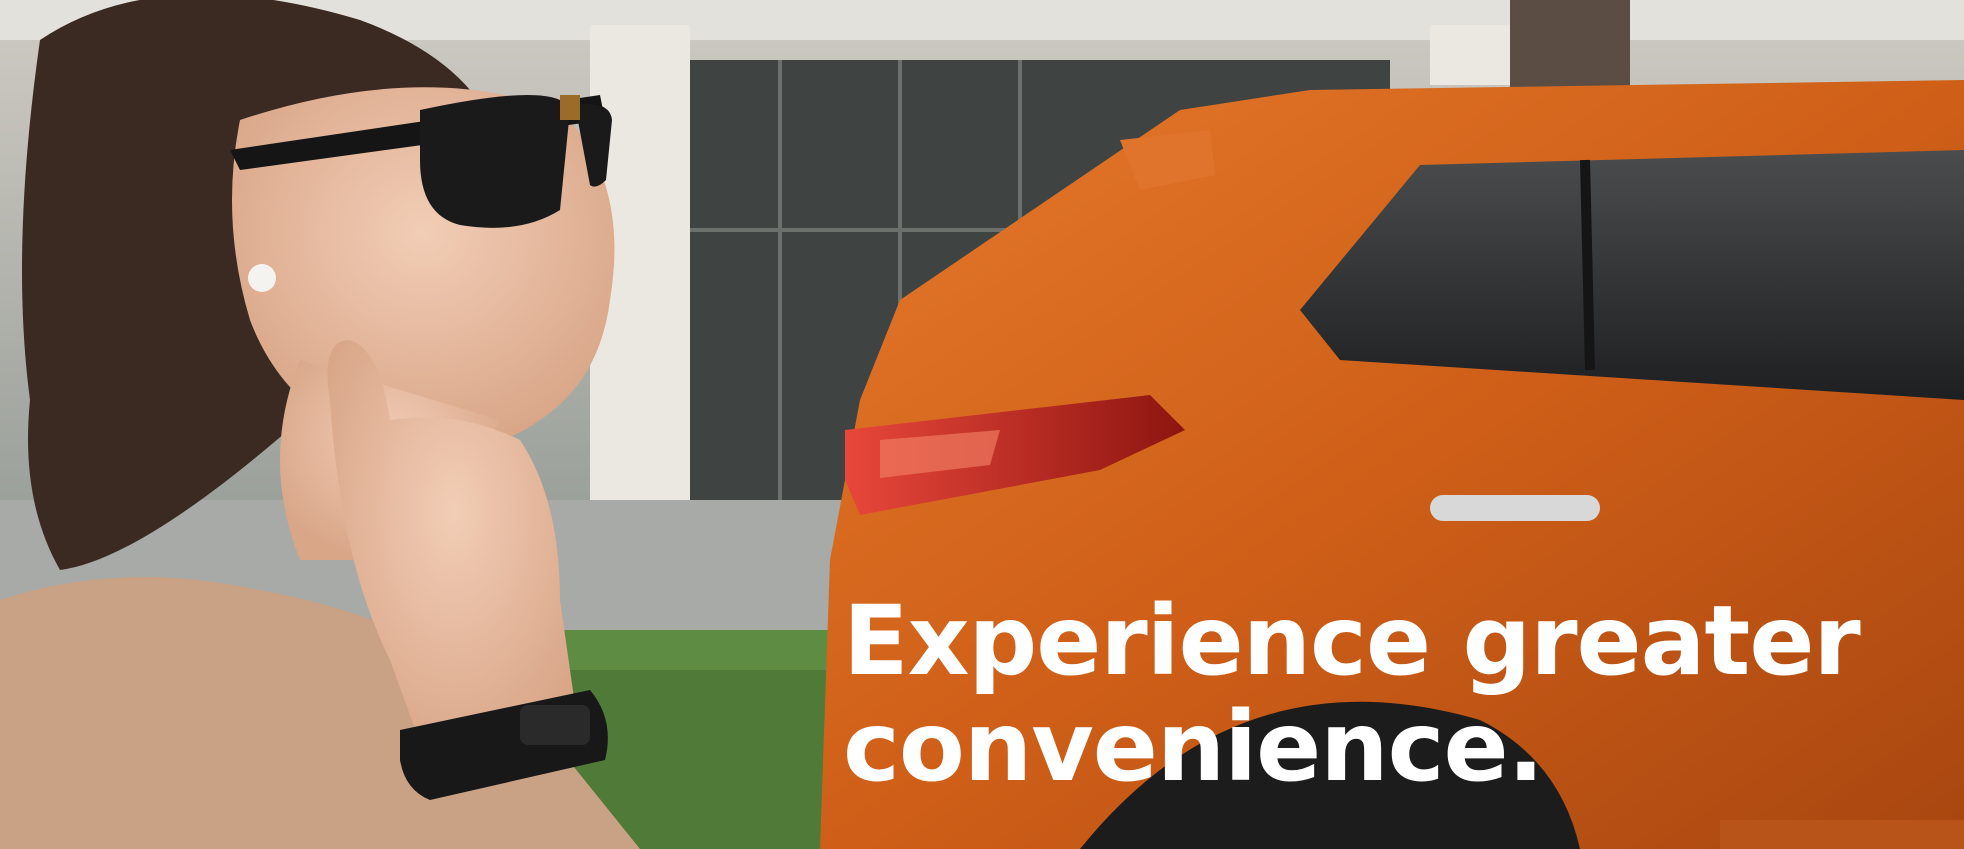  Describe the element at coordinates (1475, 55) in the screenshot. I see `building-column-right` at that location.